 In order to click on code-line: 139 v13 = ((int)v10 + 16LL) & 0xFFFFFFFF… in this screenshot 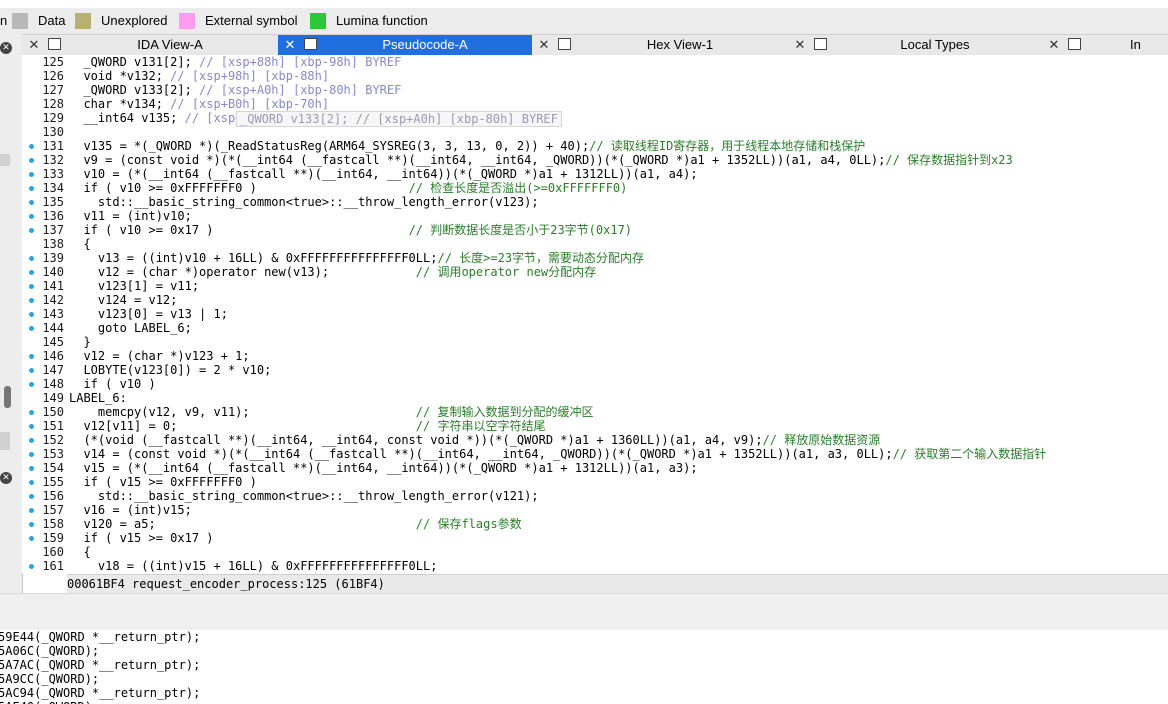, I will do `click(595, 258)`.